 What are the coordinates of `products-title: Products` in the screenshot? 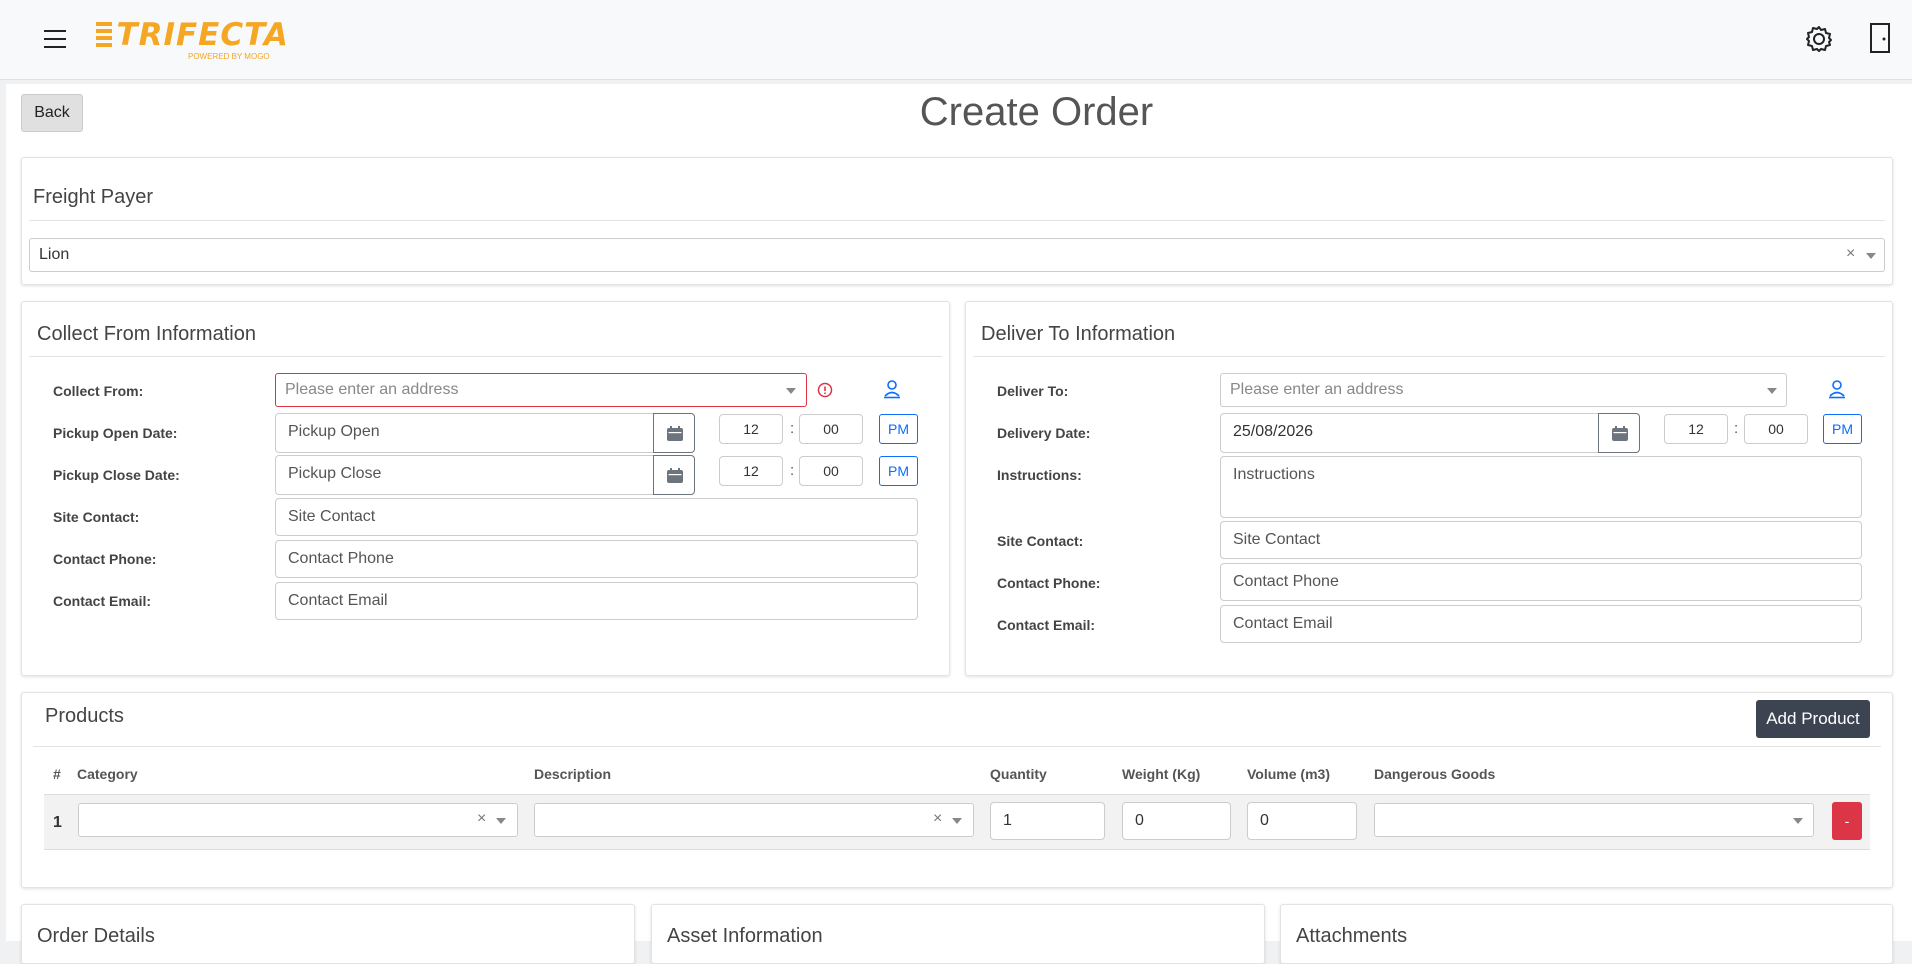 It's located at (84, 716).